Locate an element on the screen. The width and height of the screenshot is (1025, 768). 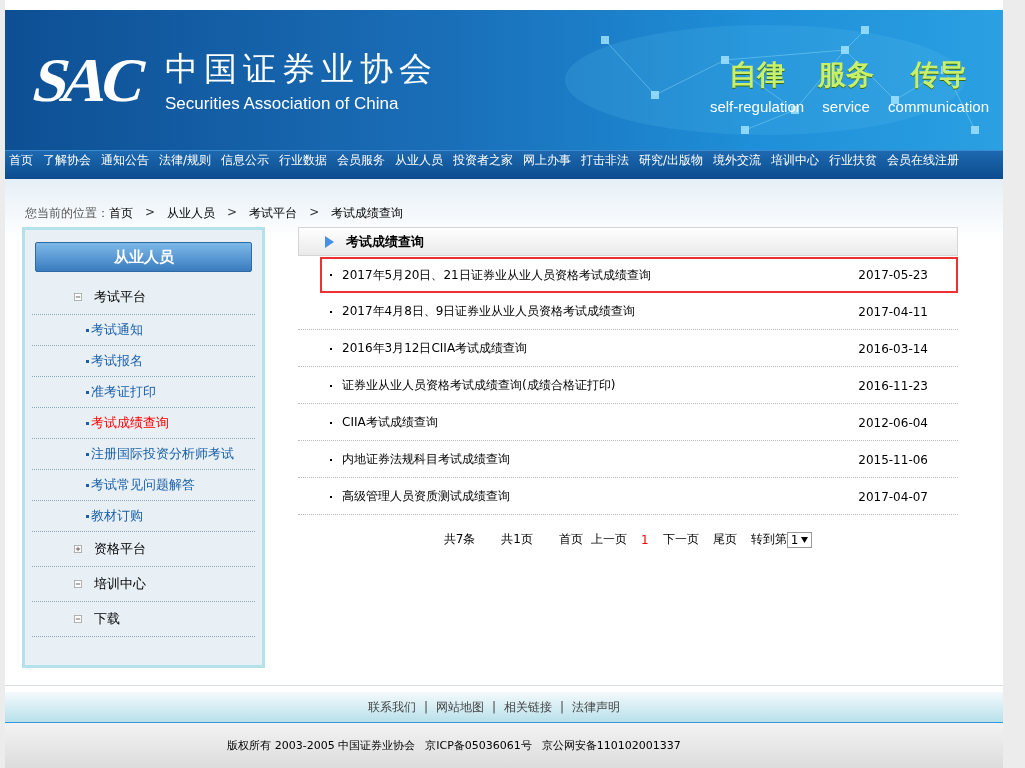
breadcrumb-link: 从业人员 is located at coordinates (191, 212).